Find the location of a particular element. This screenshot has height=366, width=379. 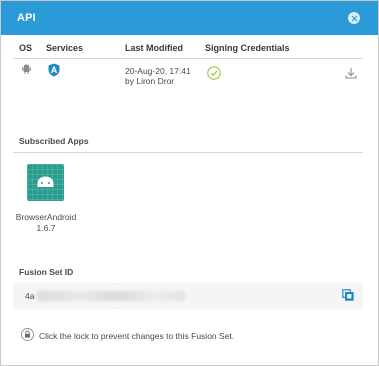

lock-icon is located at coordinates (27, 334).